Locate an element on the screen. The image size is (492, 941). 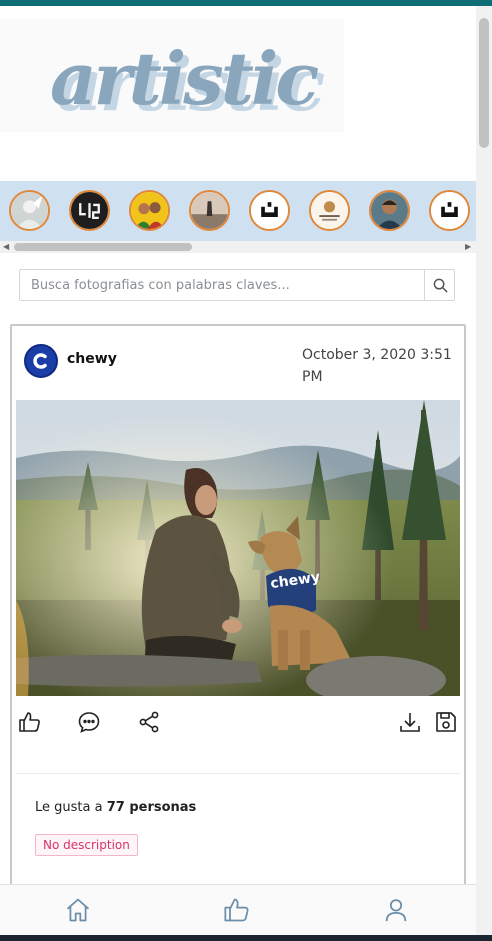
description-badge: No description is located at coordinates (86, 845).